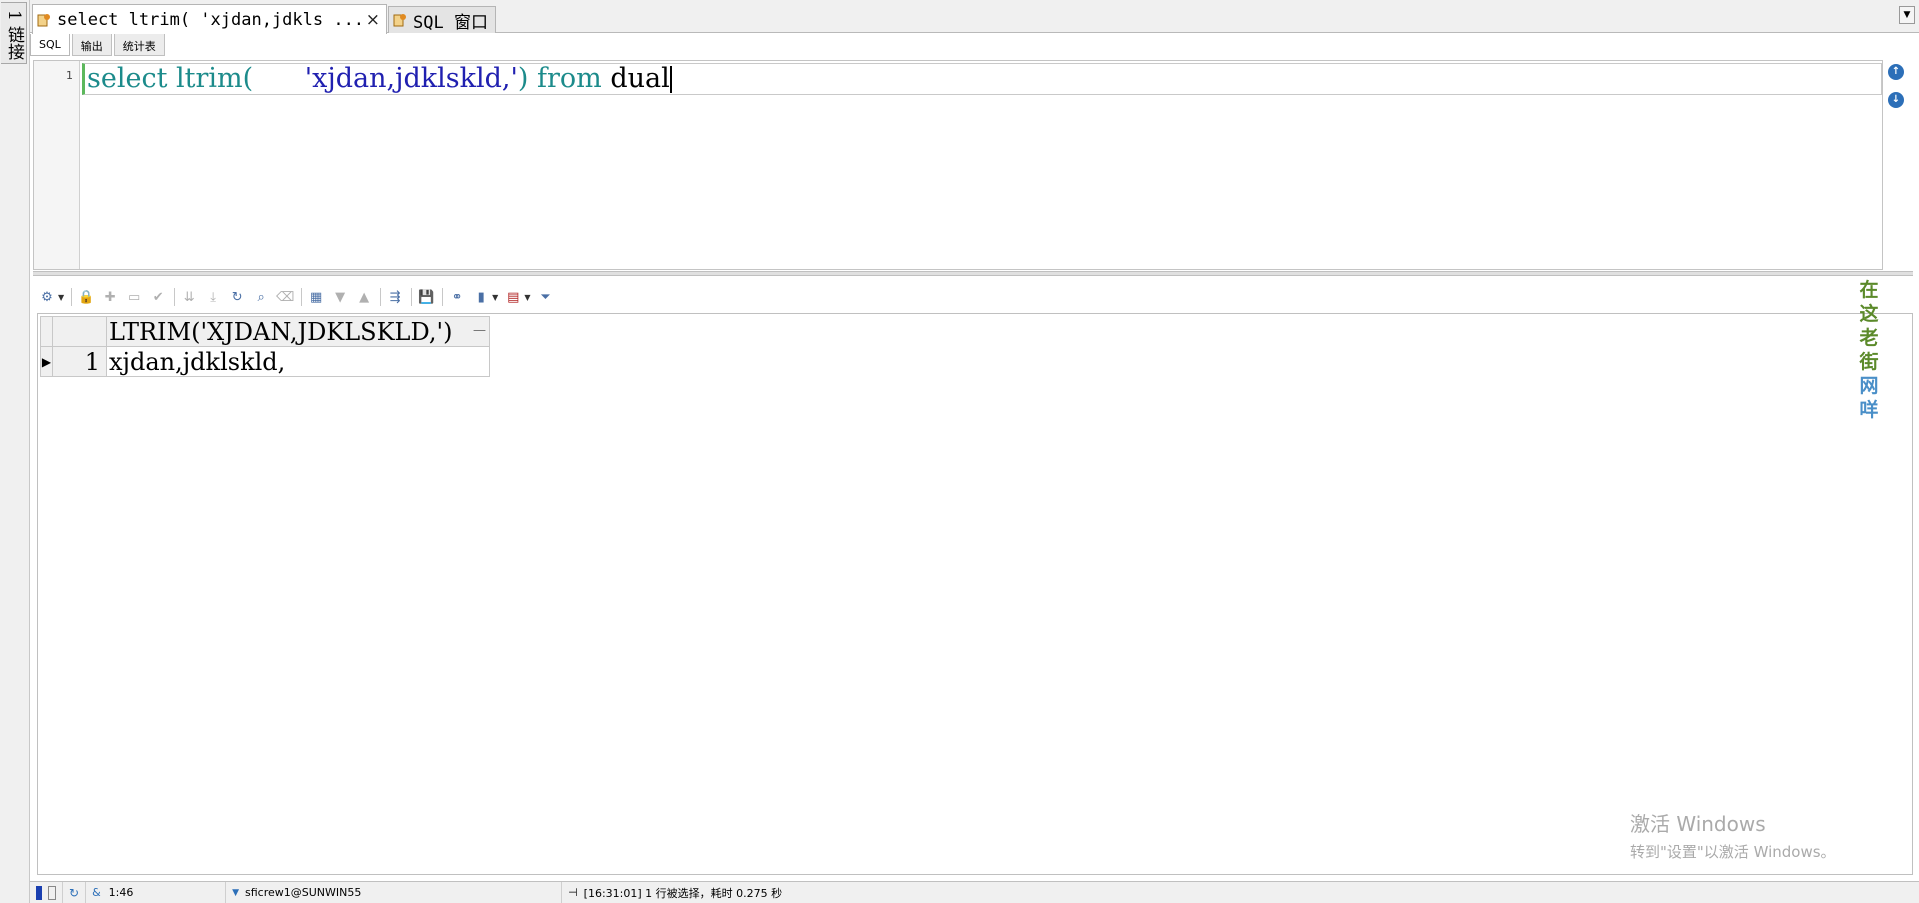  Describe the element at coordinates (1698, 824) in the screenshot. I see `activation-title: 激活 Windows` at that location.